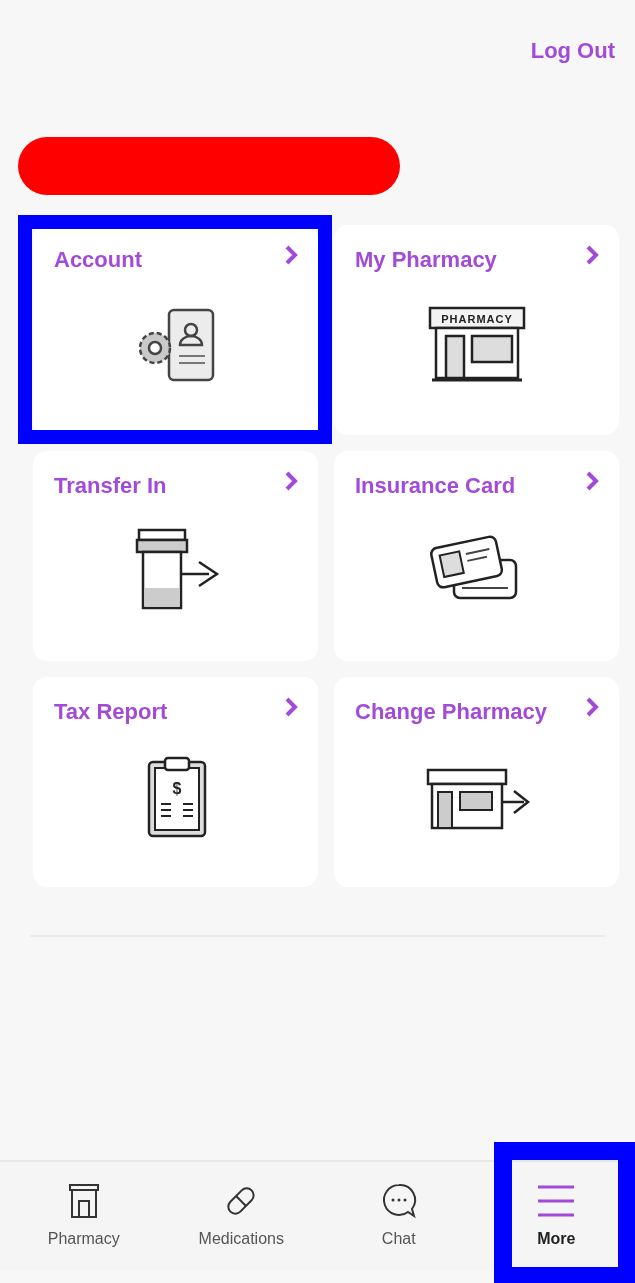 This screenshot has width=635, height=1283. Describe the element at coordinates (175, 556) in the screenshot. I see `menu-tile: Transfer In` at that location.